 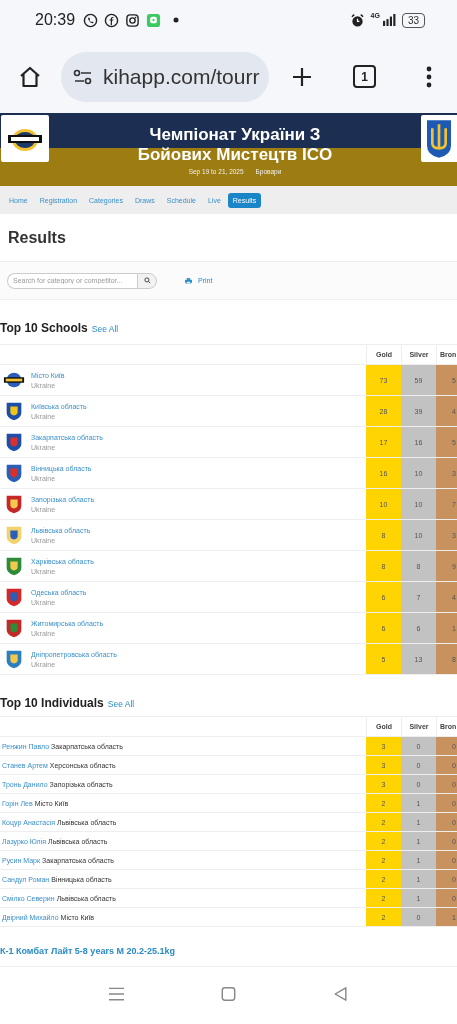 I want to click on logo-icon, so click(x=25, y=138).